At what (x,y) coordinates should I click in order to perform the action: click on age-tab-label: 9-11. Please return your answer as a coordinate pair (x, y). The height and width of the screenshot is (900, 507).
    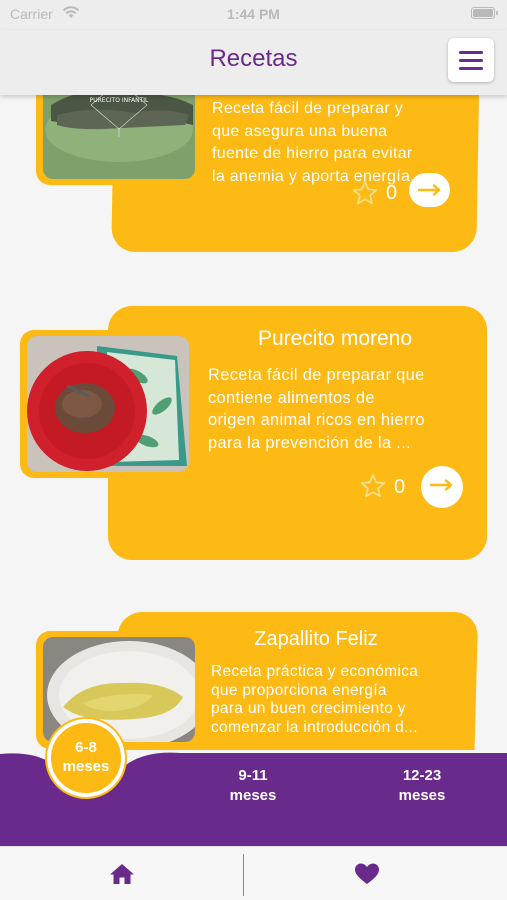
    Looking at the image, I should click on (253, 775).